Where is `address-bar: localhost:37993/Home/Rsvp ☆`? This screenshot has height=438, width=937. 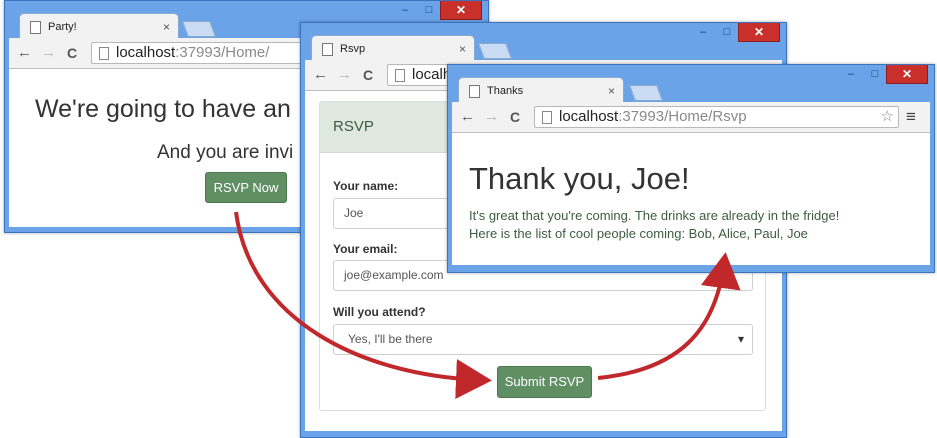
address-bar: localhost:37993/Home/Rsvp ☆ is located at coordinates (716, 117).